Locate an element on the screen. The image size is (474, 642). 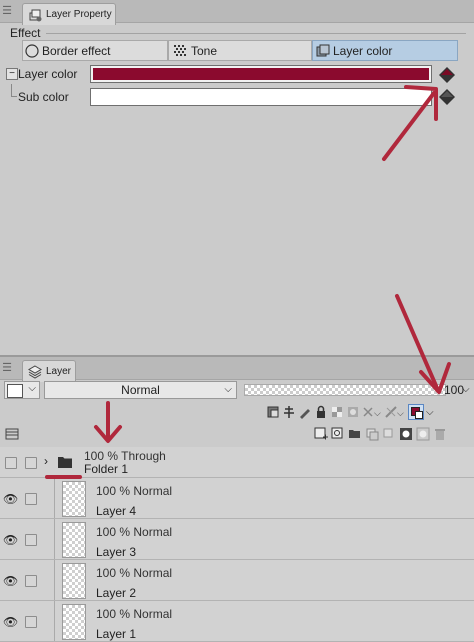
tab-layer: Layer is located at coordinates (49, 371).